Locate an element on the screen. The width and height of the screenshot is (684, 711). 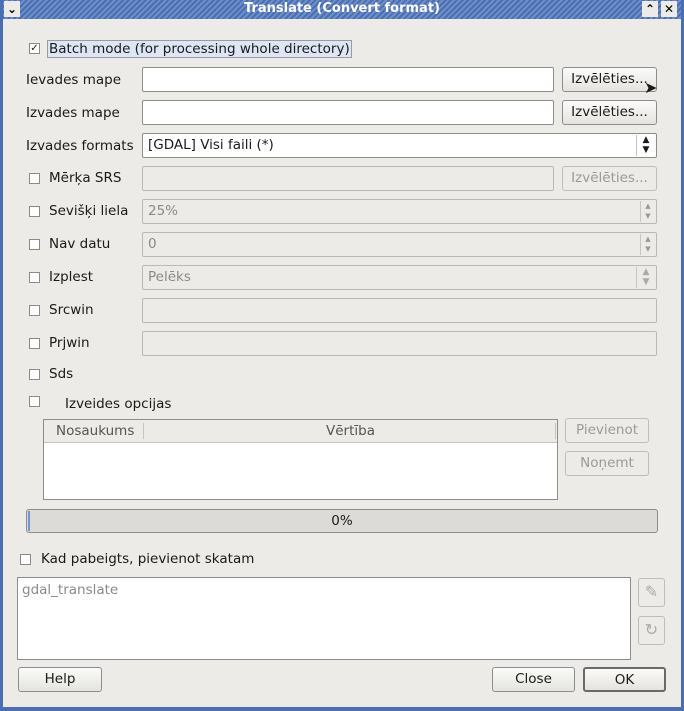
command-text: gdal_translate is located at coordinates (70, 590).